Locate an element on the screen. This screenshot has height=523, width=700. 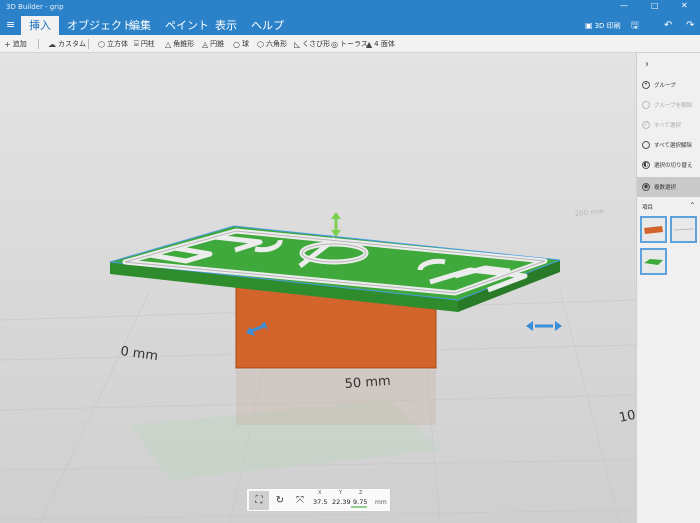
cone-button: ◬ 円錐 is located at coordinates (213, 44).